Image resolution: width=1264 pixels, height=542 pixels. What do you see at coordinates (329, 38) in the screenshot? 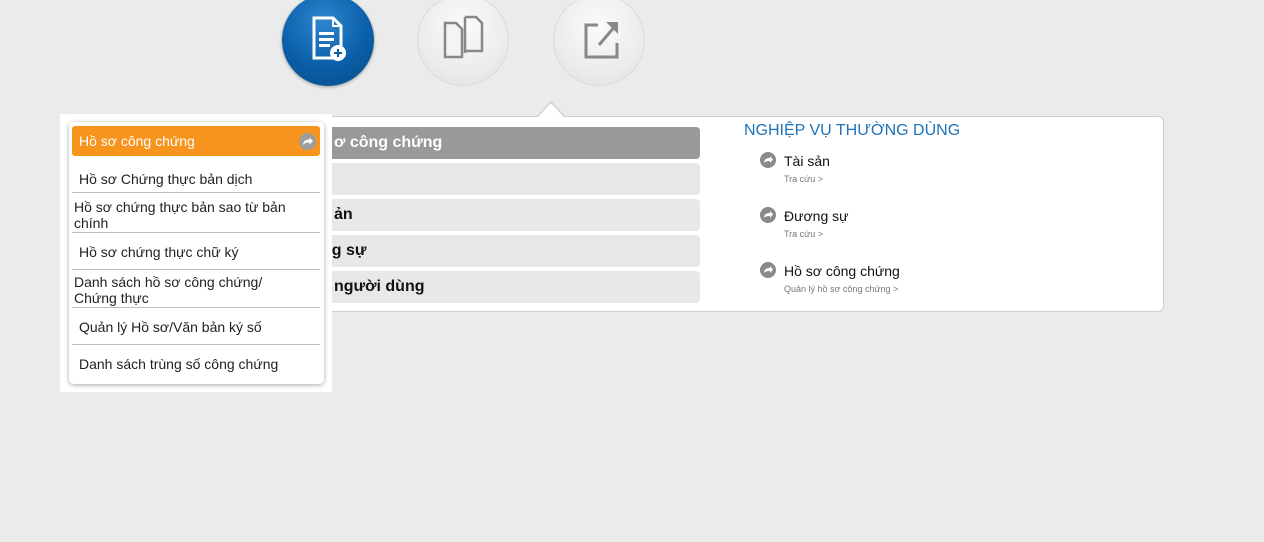
I see `new-document-icon` at bounding box center [329, 38].